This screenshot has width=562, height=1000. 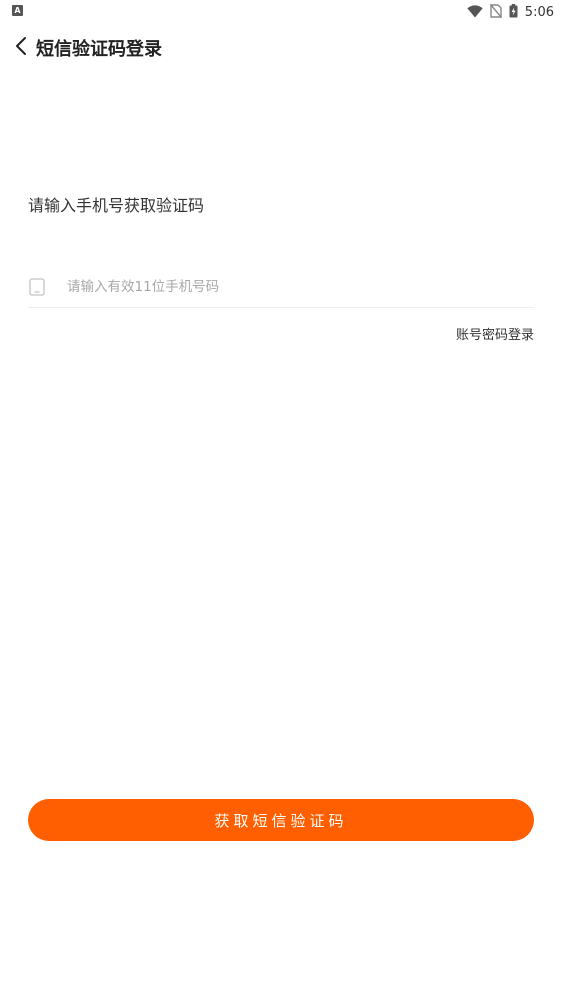 I want to click on notification-a-icon: A, so click(x=17, y=10).